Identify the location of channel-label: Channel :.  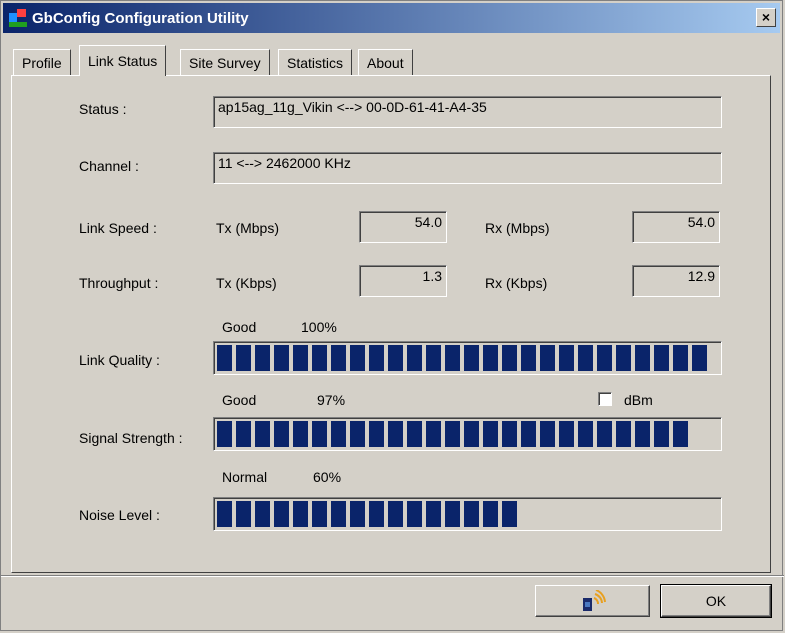
(109, 166).